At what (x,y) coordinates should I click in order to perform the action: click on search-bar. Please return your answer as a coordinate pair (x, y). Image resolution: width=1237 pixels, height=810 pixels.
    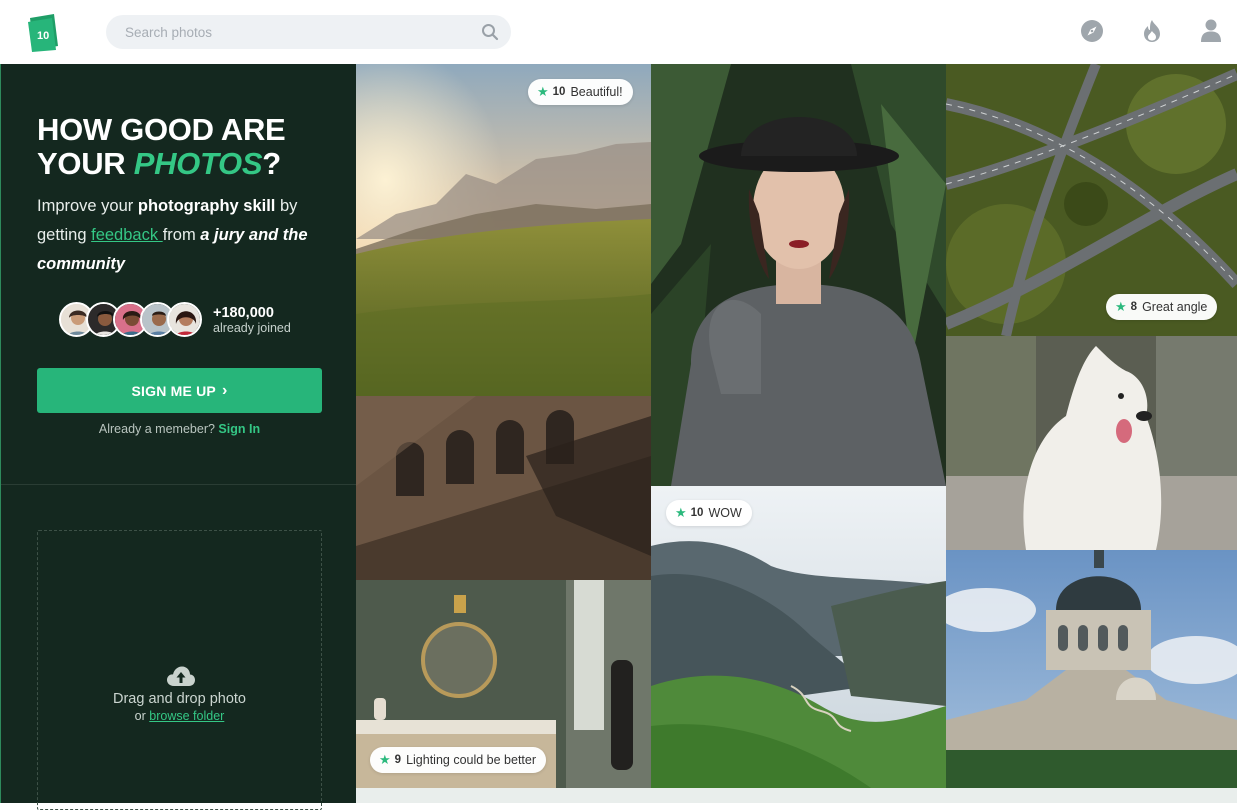
    Looking at the image, I should click on (308, 32).